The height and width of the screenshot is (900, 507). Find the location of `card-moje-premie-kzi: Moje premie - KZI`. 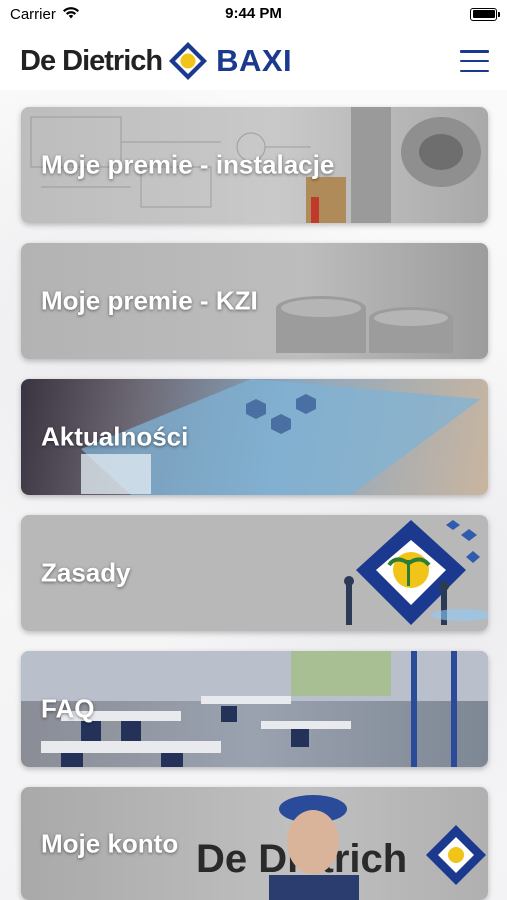

card-moje-premie-kzi: Moje premie - KZI is located at coordinates (254, 301).